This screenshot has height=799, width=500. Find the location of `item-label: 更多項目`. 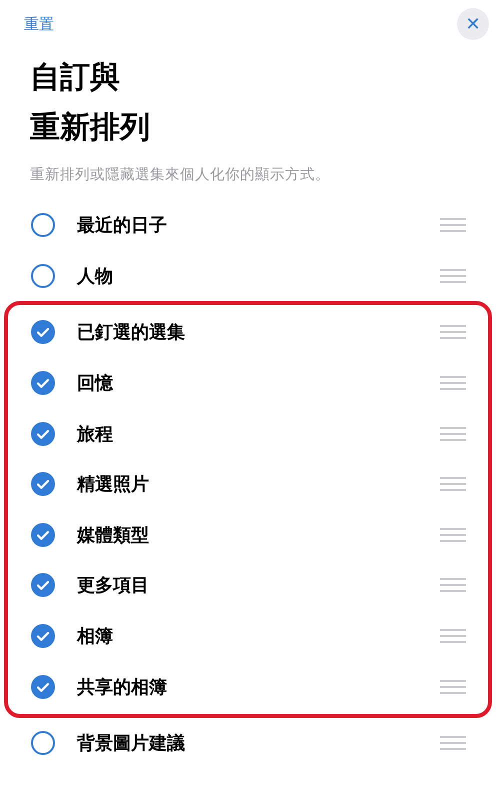

item-label: 更多項目 is located at coordinates (113, 586).